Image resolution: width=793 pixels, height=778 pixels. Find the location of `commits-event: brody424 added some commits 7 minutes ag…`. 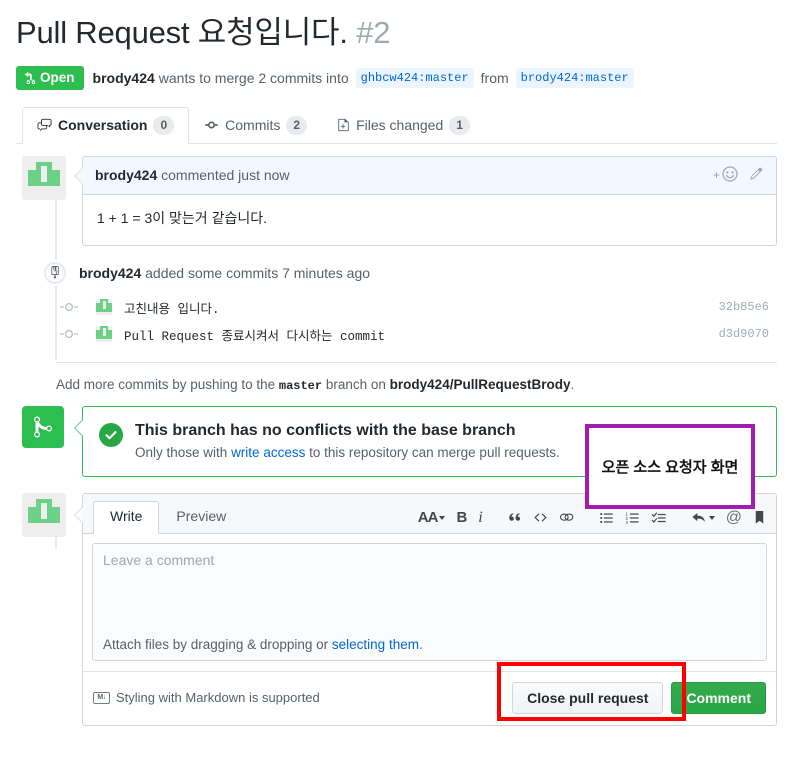

commits-event: brody424 added some commits 7 minutes ag… is located at coordinates (399, 272).